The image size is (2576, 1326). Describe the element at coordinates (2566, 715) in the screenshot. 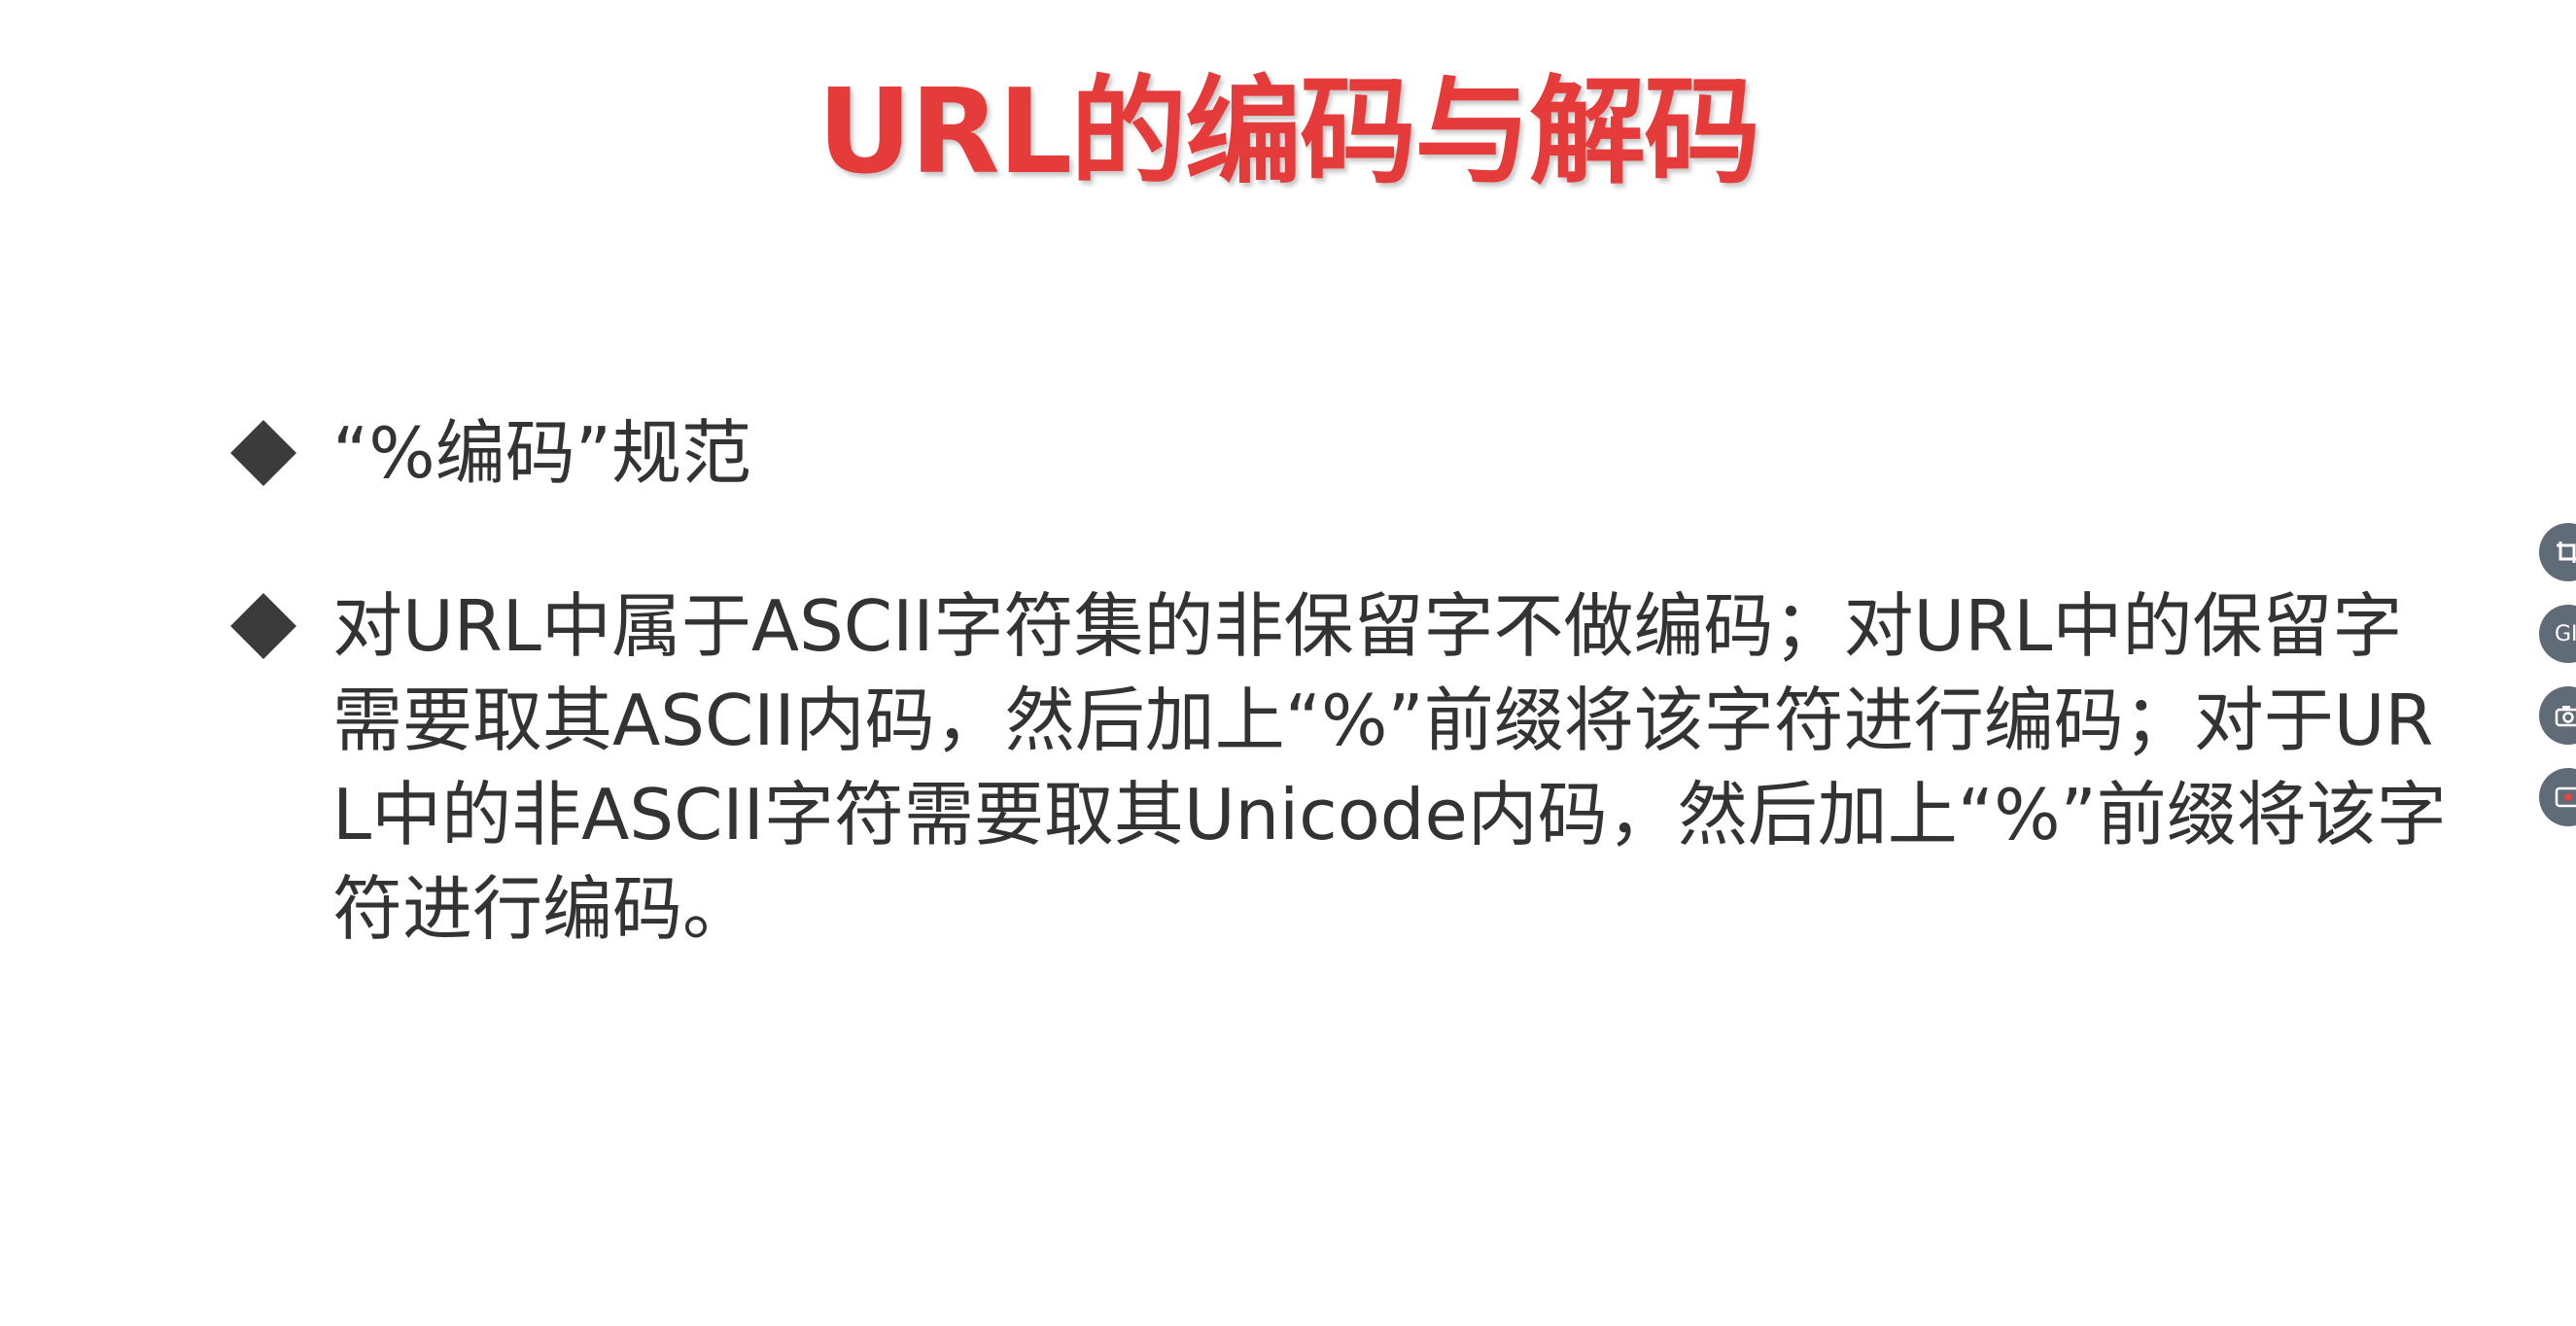

I see `camera-icon` at that location.